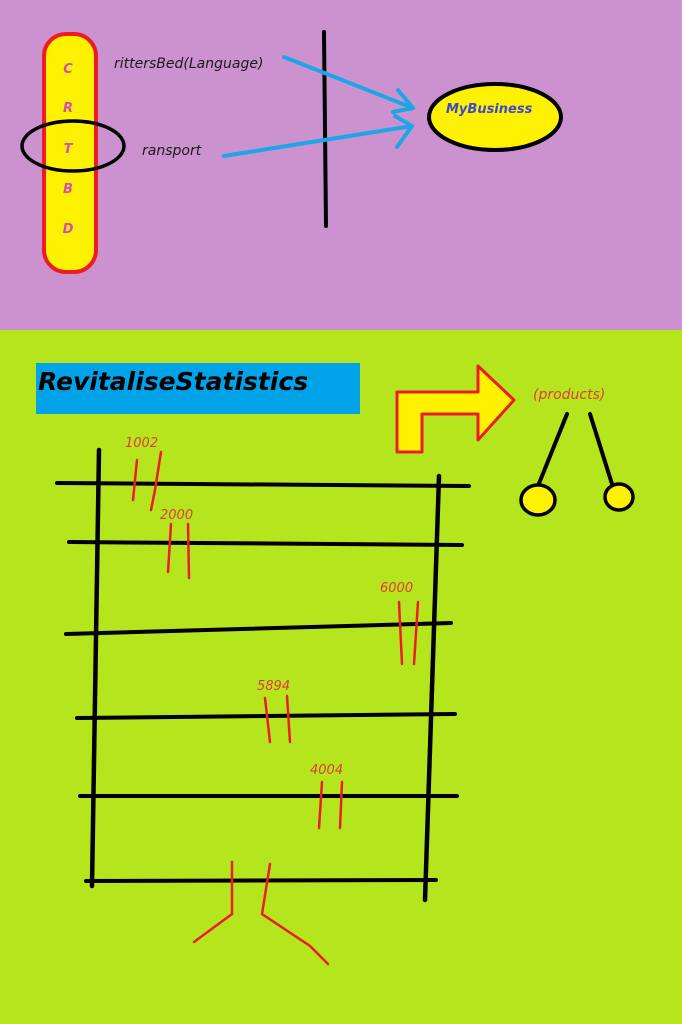  I want to click on tick-4004-a, so click(320, 805).